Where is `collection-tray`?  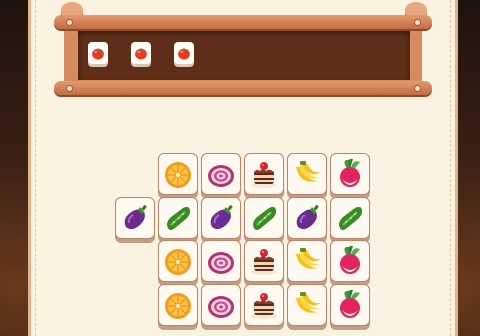
collection-tray is located at coordinates (244, 55).